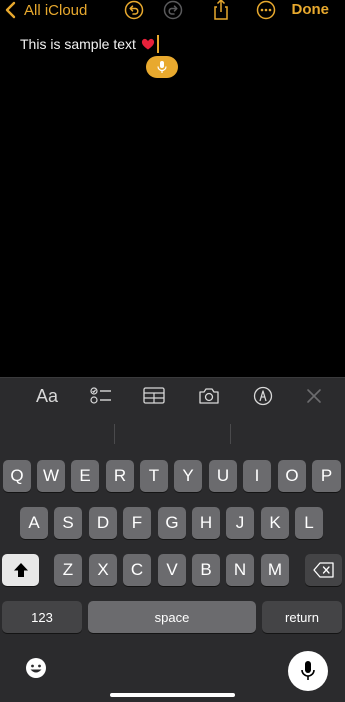 The height and width of the screenshot is (702, 345). Describe the element at coordinates (42, 617) in the screenshot. I see `numbers-key: 123` at that location.